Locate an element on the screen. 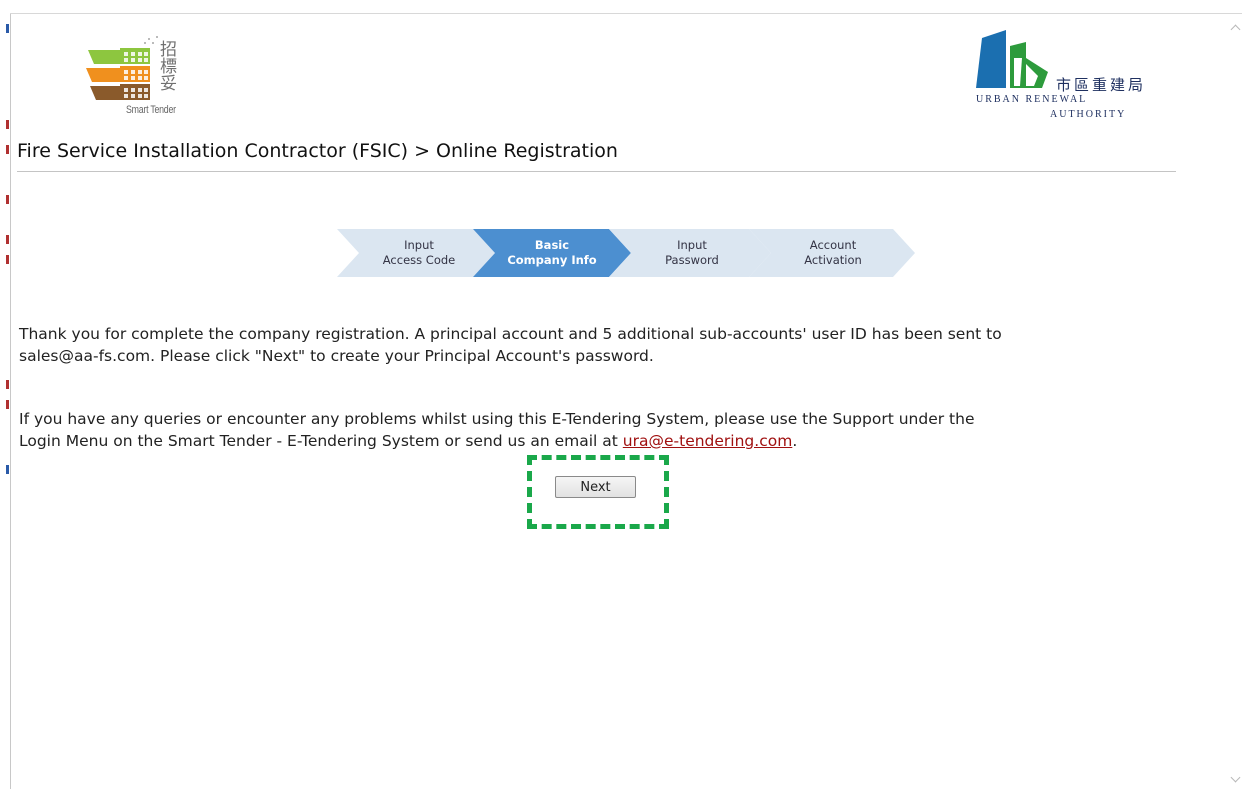  ura-logo-mark is located at coordinates (1012, 59).